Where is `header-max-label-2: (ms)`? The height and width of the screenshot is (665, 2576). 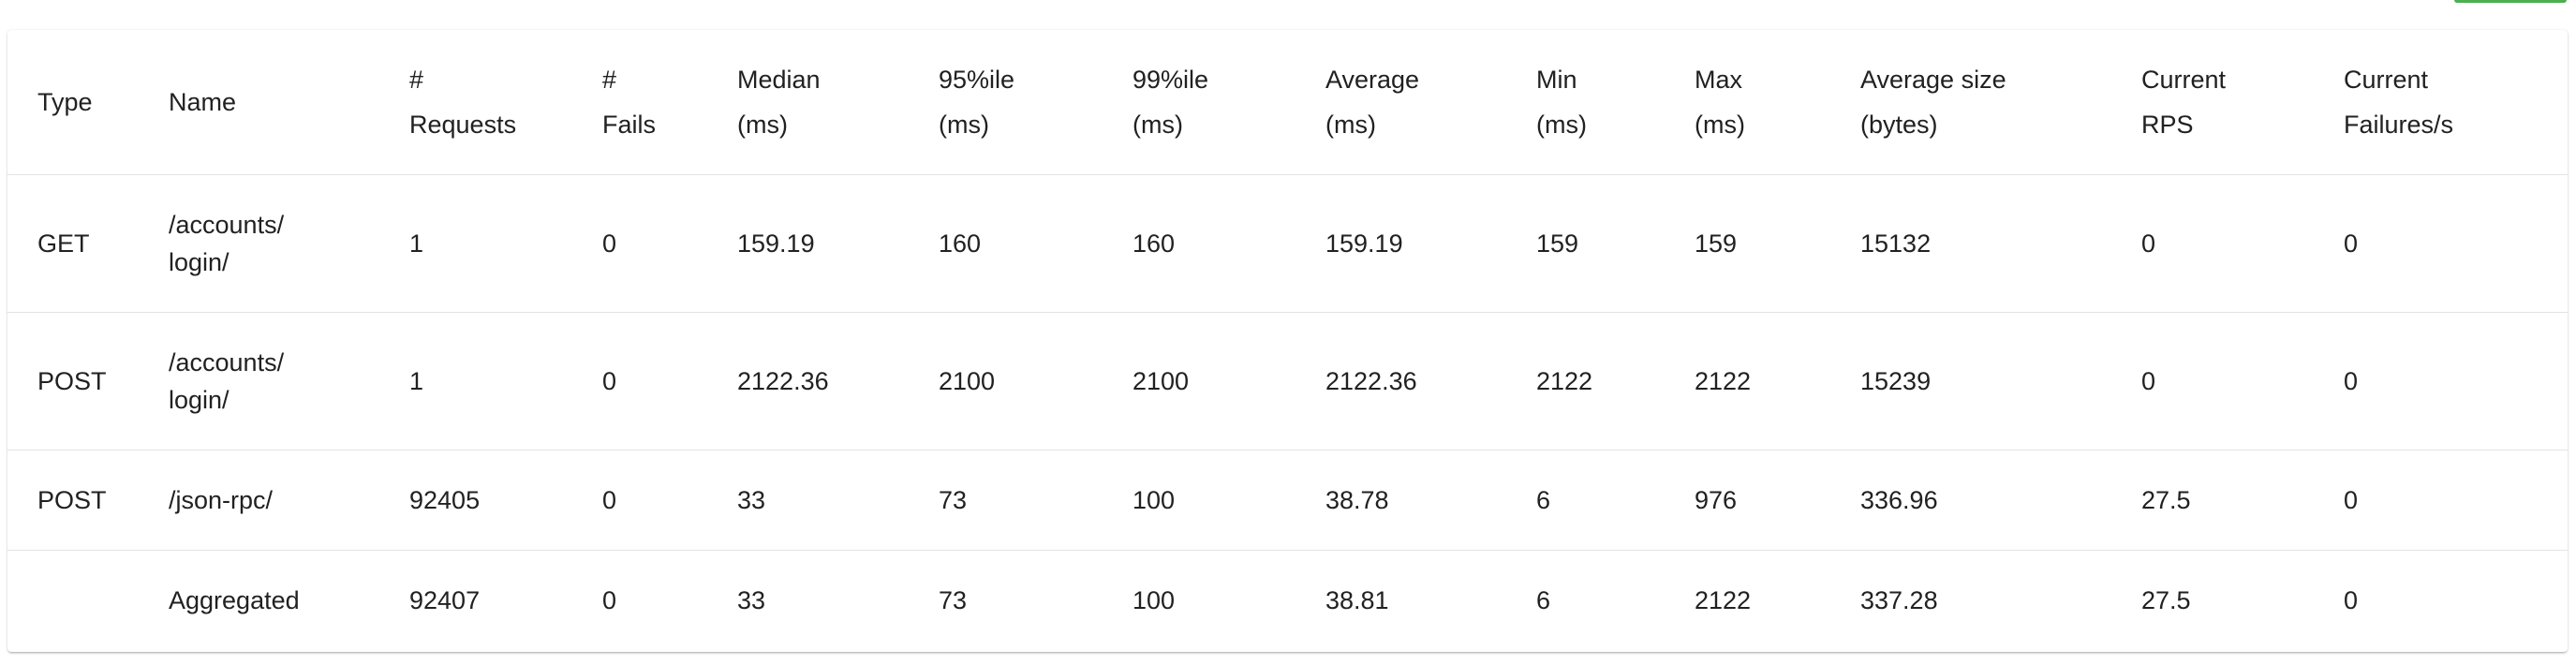 header-max-label-2: (ms) is located at coordinates (1720, 125).